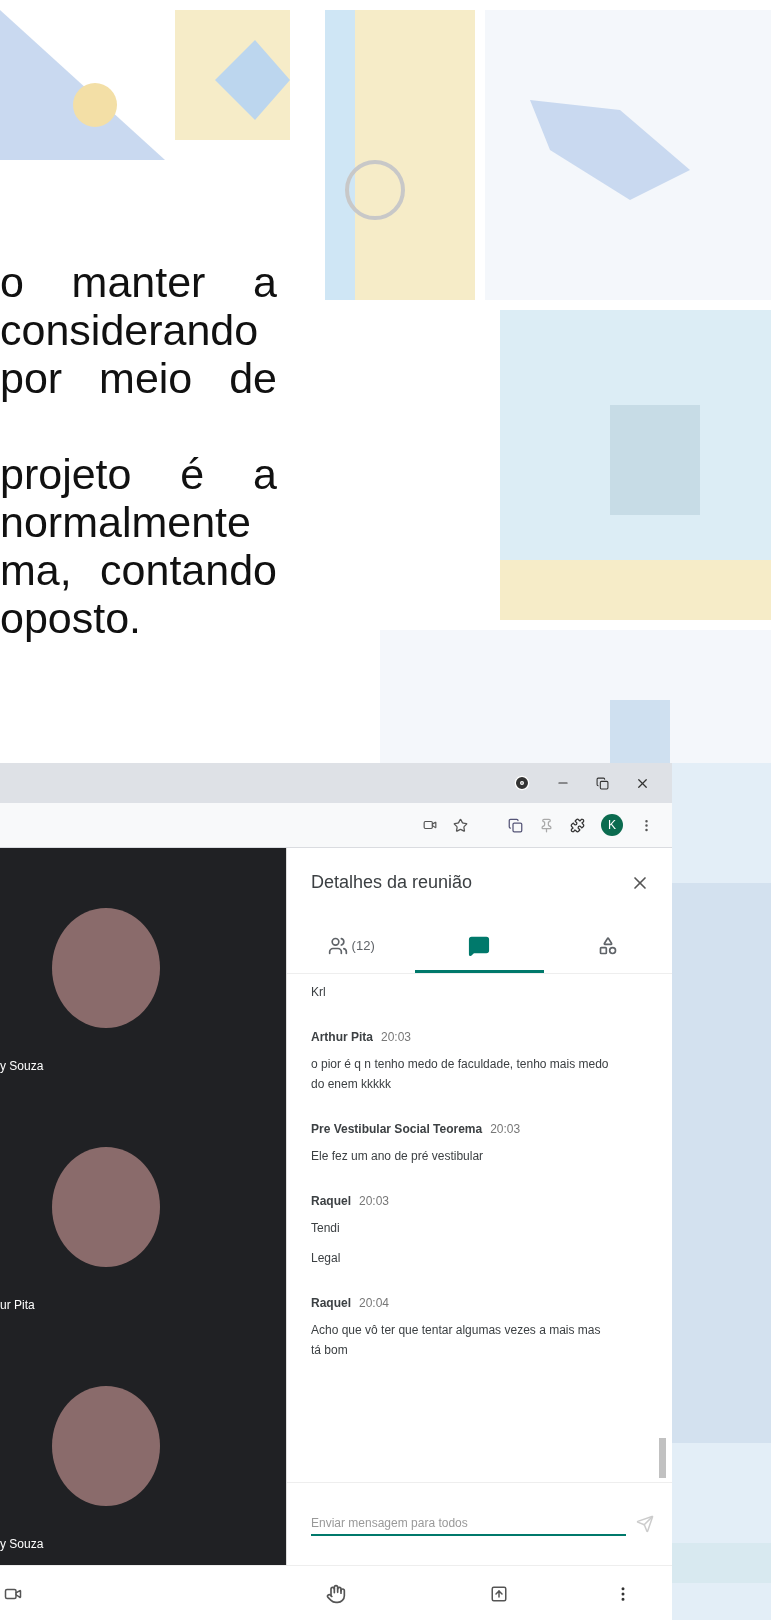 Image resolution: width=771 pixels, height=1620 pixels. Describe the element at coordinates (138, 474) in the screenshot. I see `paragraph-line: projeto é a` at that location.